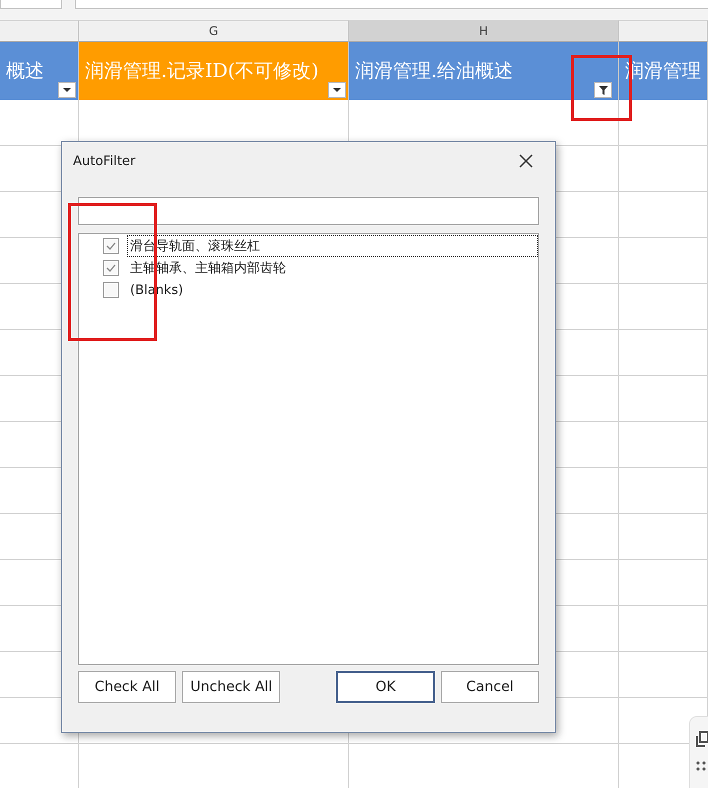 This screenshot has height=788, width=708. I want to click on dialog-button: Uncheck All, so click(231, 687).